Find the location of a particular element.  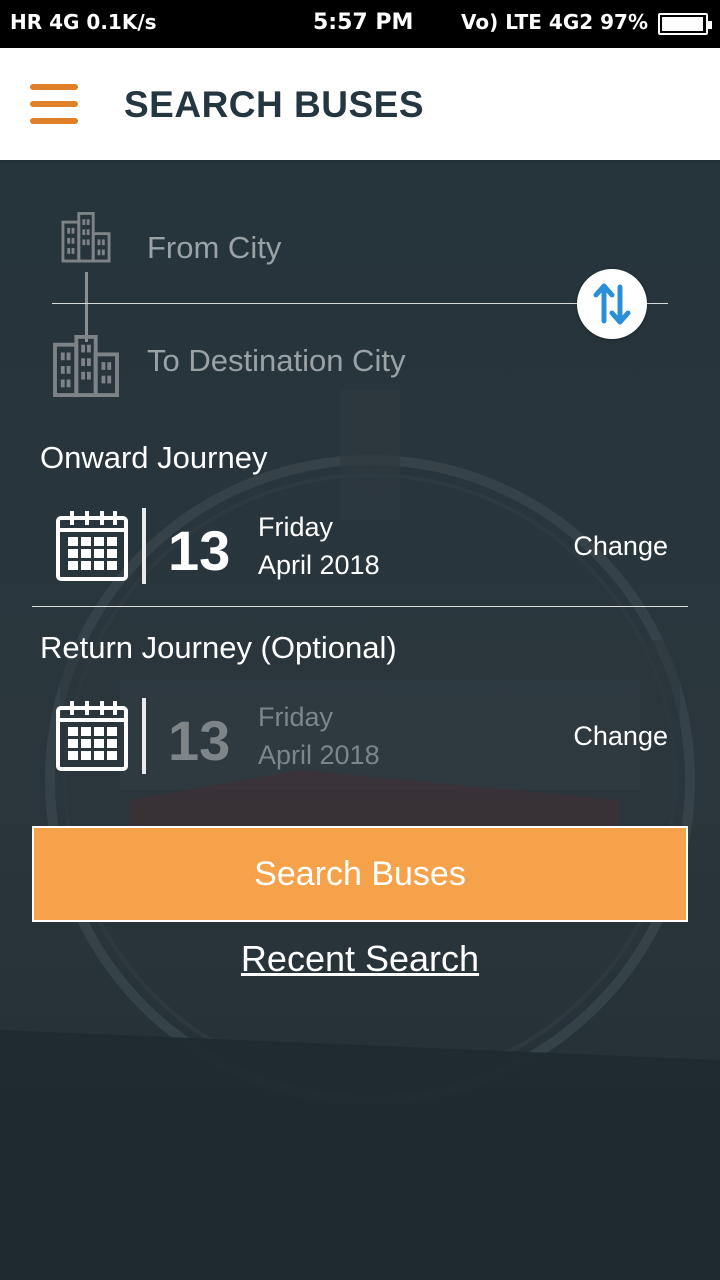

return-day: 13 is located at coordinates (199, 740).